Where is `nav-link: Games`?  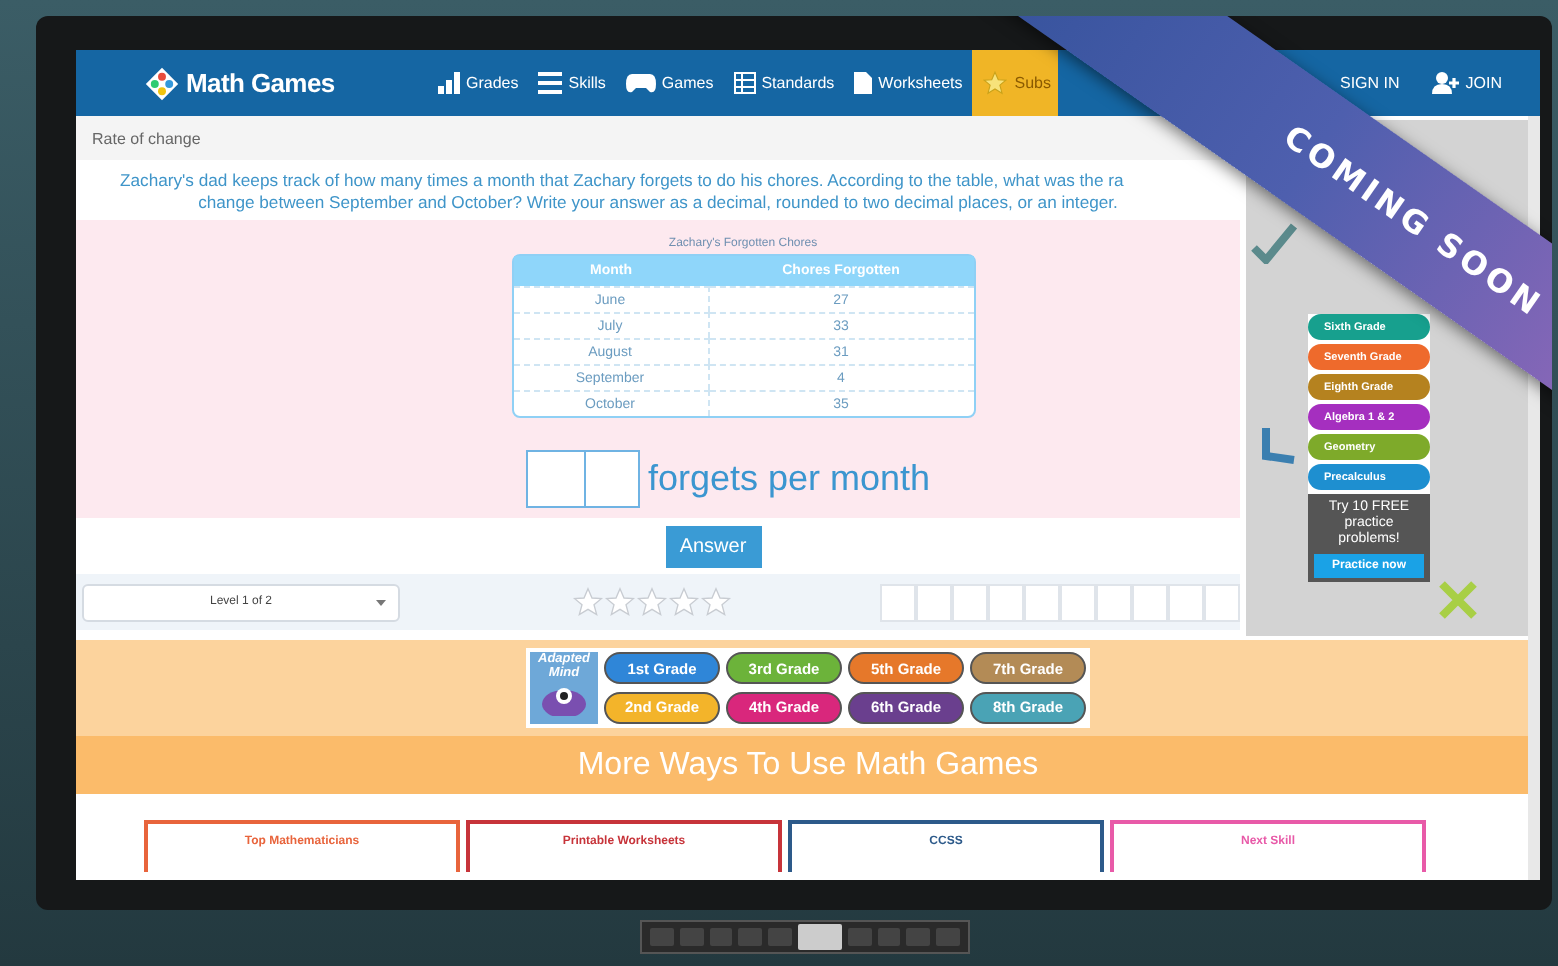 nav-link: Games is located at coordinates (669, 83).